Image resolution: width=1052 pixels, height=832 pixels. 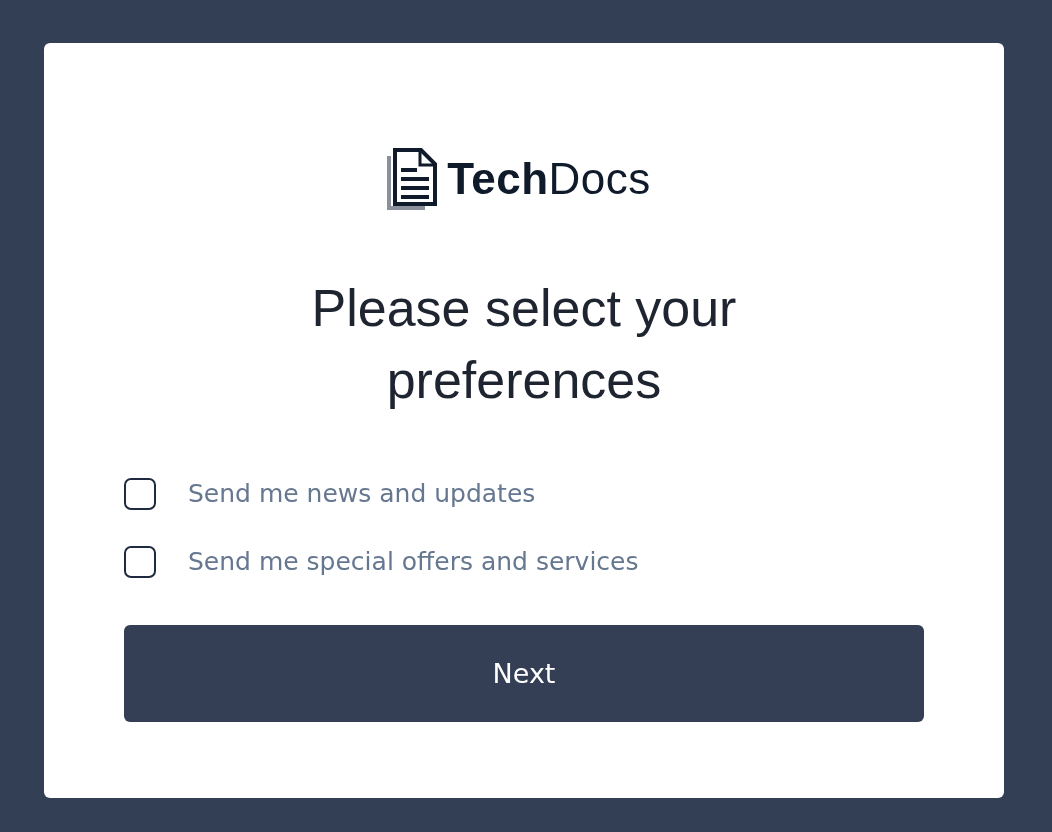 I want to click on checkbox-label: Send me news and updates, so click(x=362, y=494).